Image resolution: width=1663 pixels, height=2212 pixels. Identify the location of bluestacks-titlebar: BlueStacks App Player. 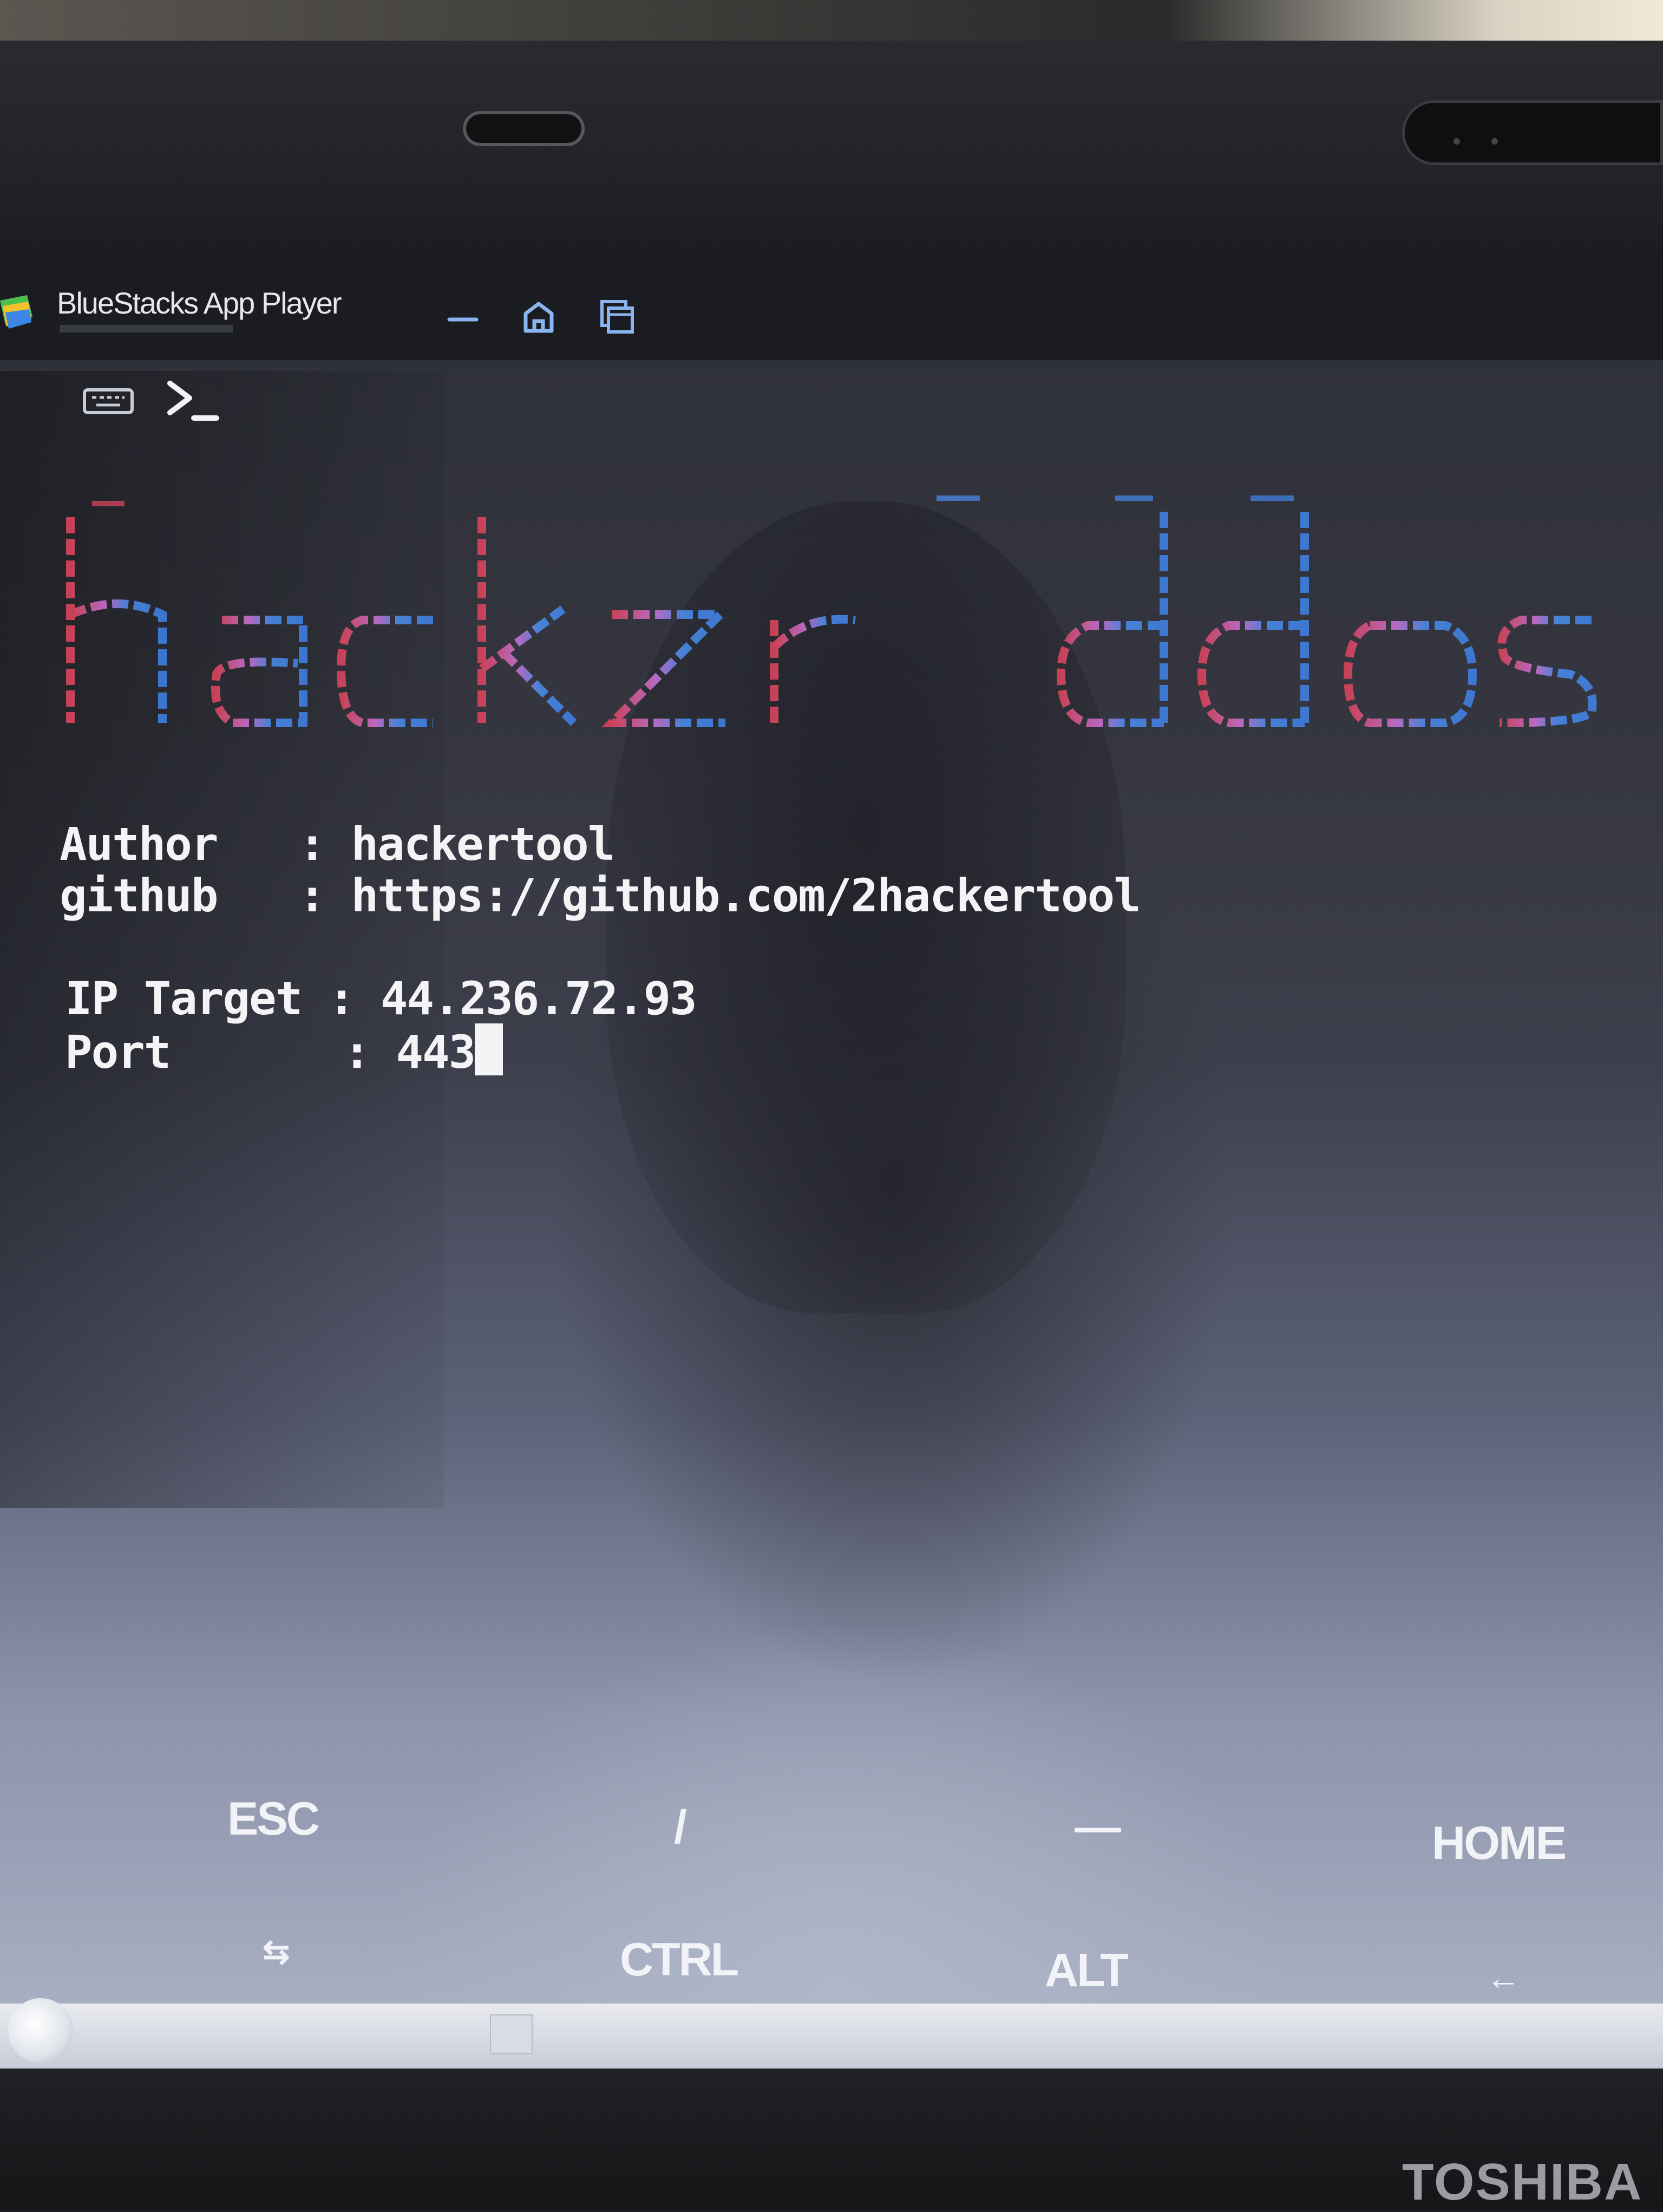
(831, 314).